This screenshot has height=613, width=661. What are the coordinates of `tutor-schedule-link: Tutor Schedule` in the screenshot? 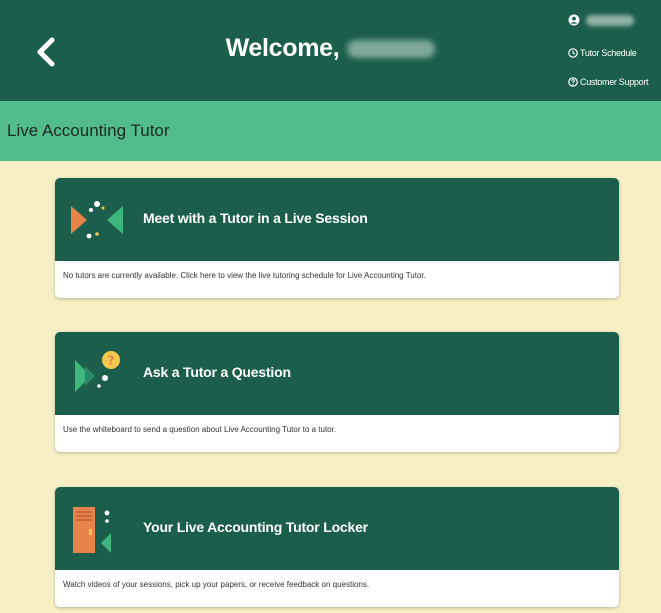 It's located at (602, 53).